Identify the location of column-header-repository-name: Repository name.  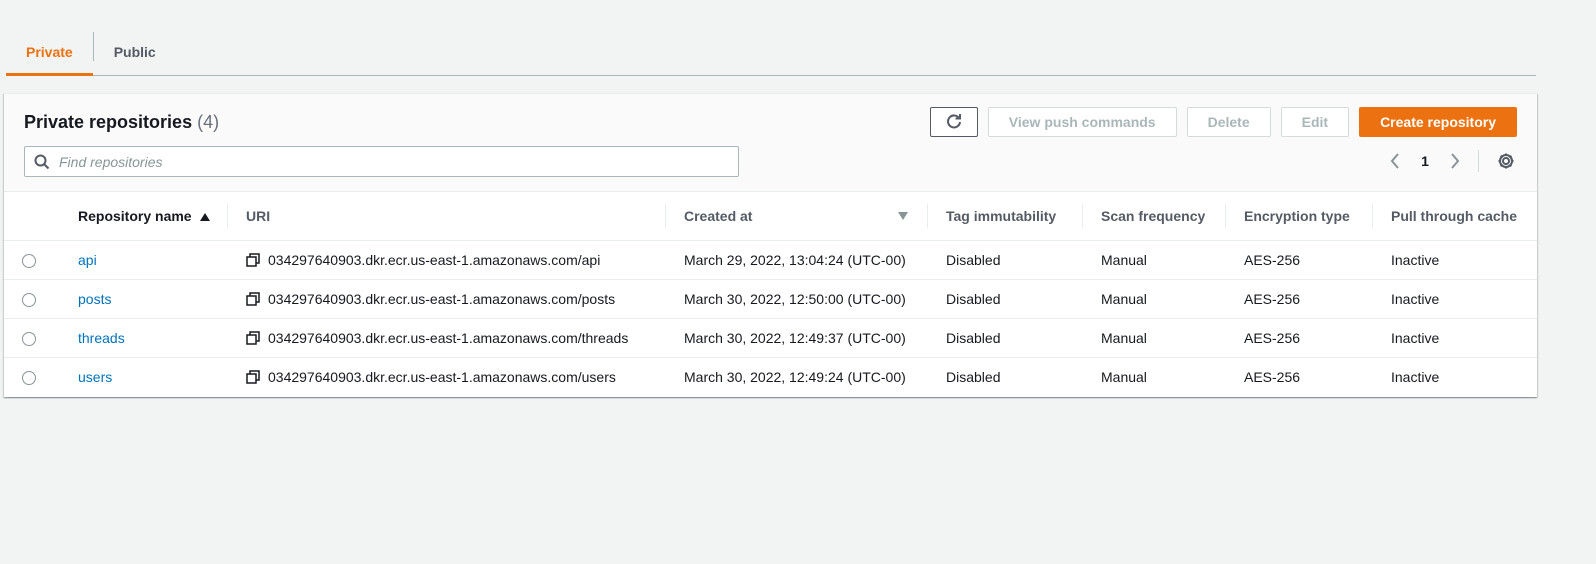
(144, 216).